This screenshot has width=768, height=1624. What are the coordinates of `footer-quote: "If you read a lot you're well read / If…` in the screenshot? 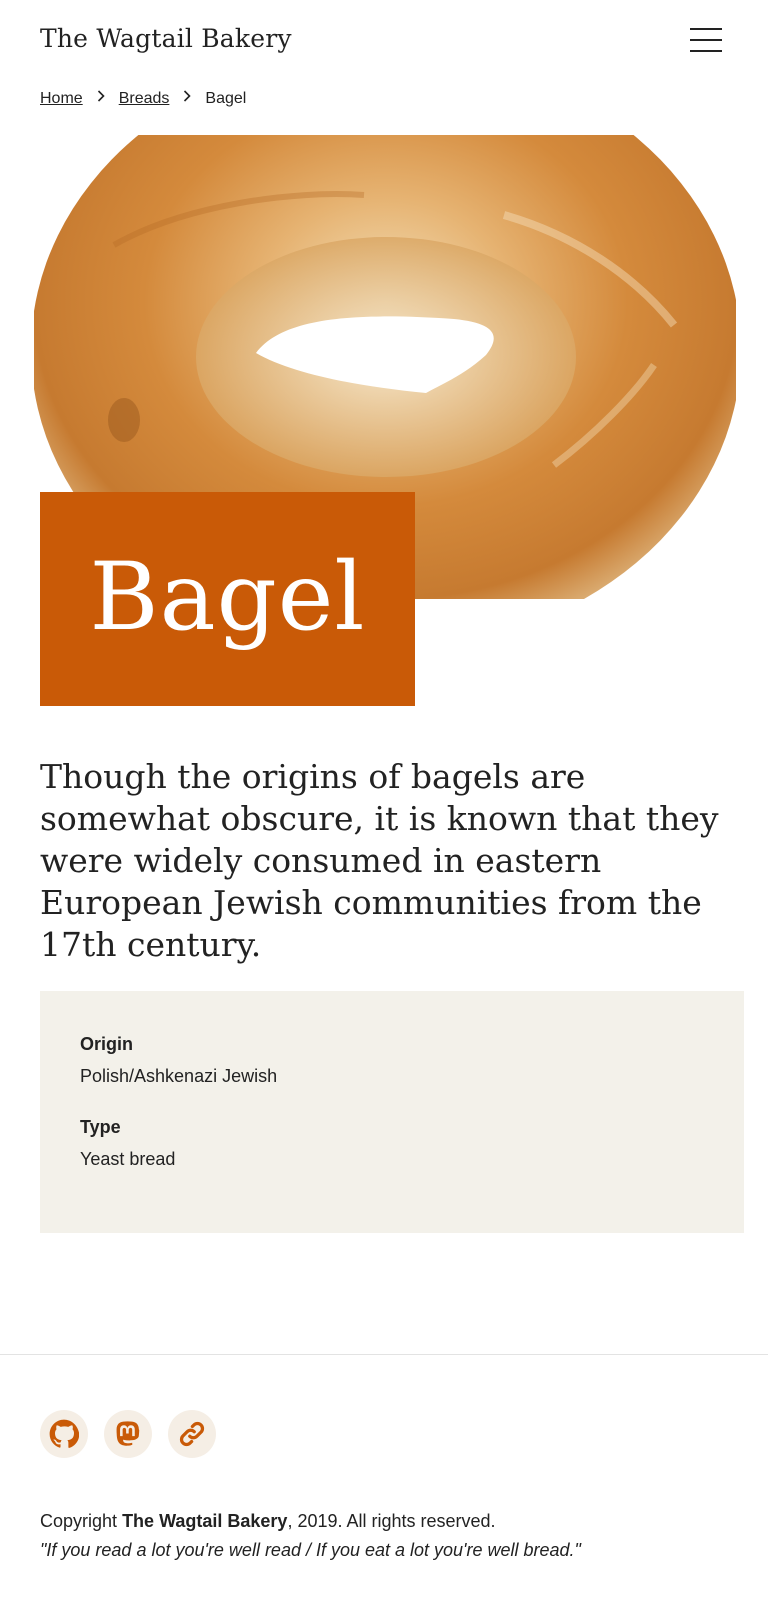 It's located at (310, 1550).